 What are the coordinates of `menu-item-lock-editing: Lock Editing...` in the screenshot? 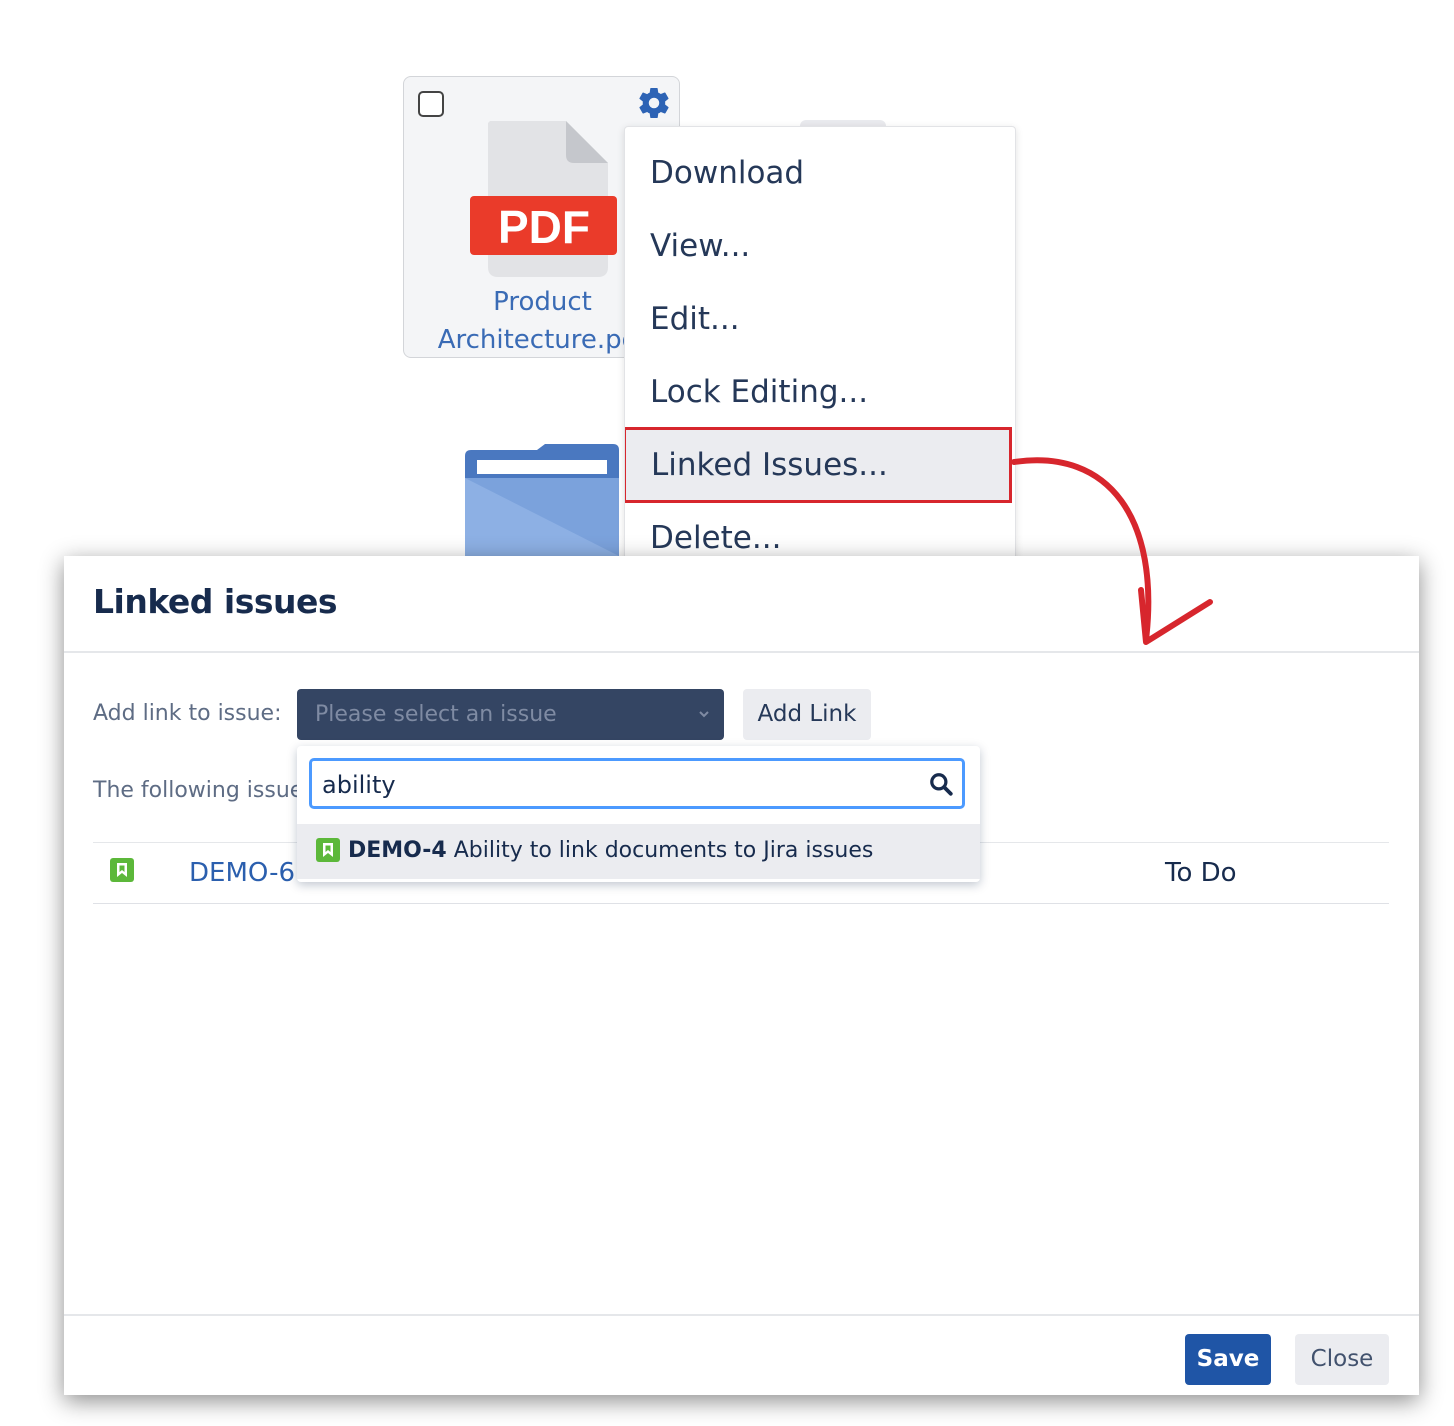 It's located at (820, 392).